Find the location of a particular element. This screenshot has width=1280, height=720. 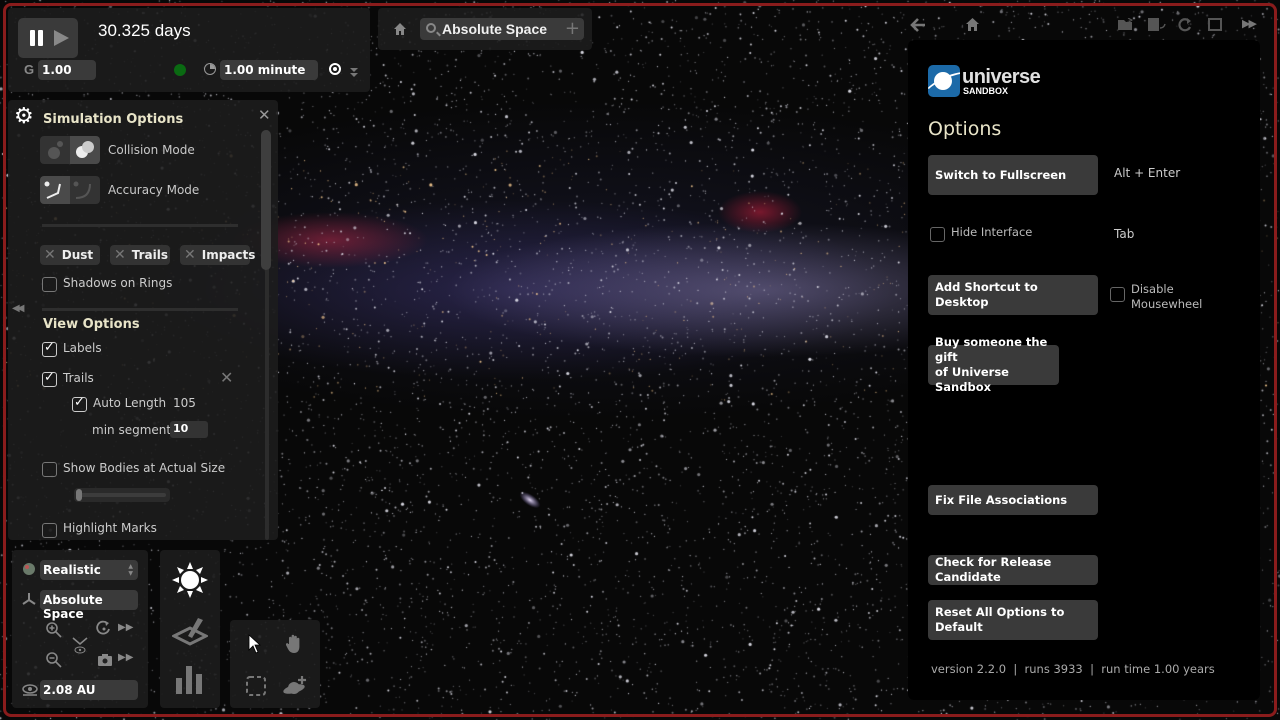

add-body-icon is located at coordinates (295, 685).